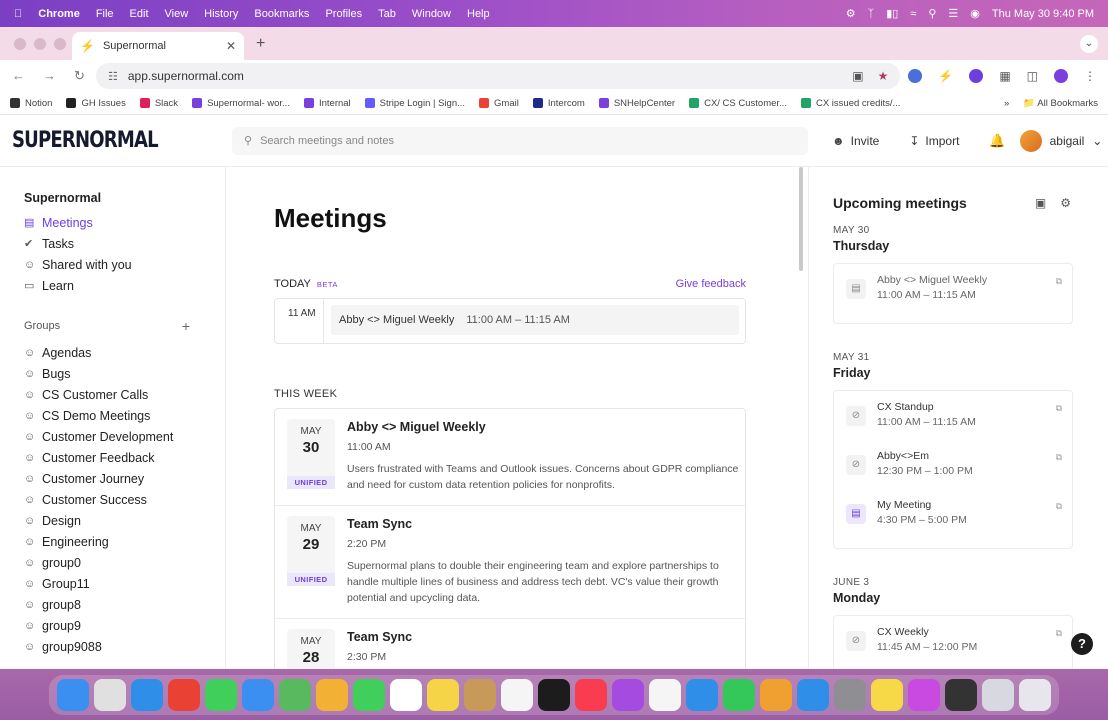  What do you see at coordinates (59, 14) in the screenshot?
I see `menubar-app-name: Chrome` at bounding box center [59, 14].